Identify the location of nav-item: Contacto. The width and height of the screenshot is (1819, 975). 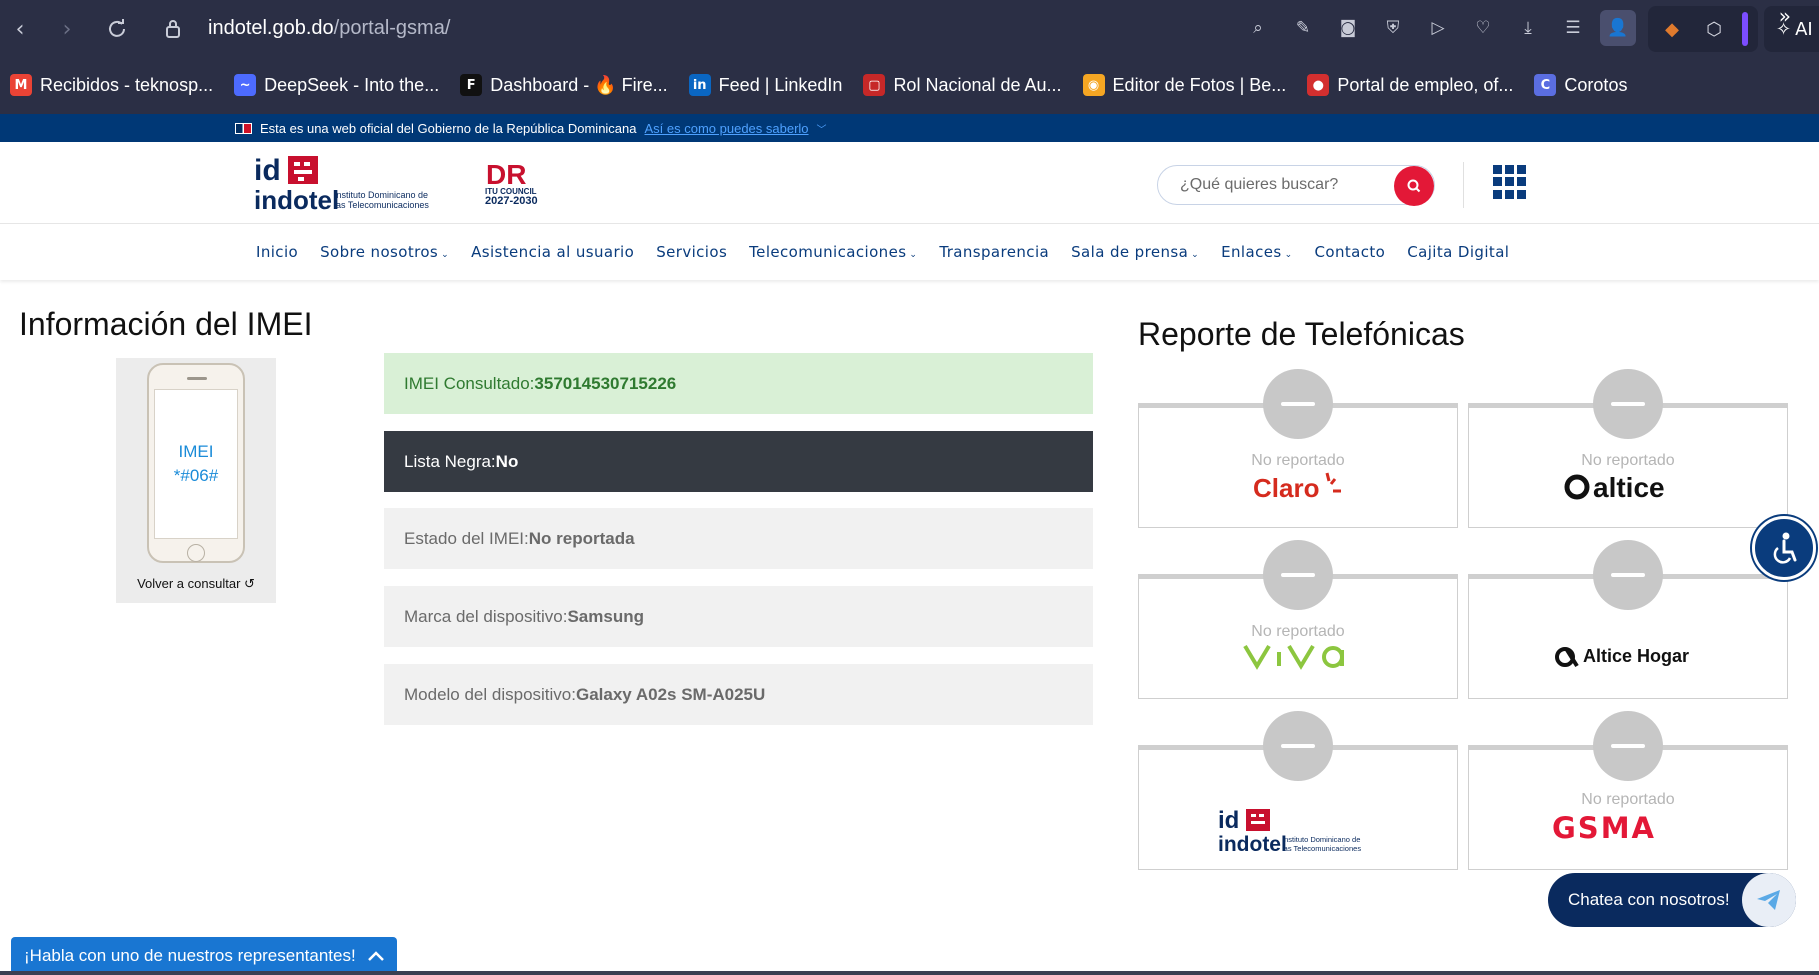
(1350, 252).